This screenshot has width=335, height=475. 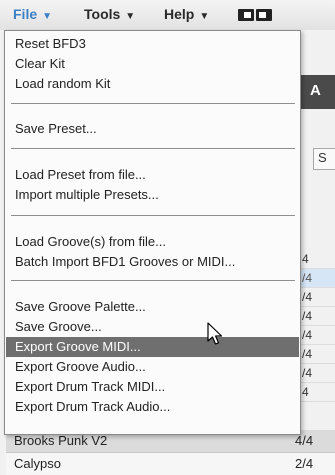 I want to click on menu-help: Help ▼, so click(x=186, y=14).